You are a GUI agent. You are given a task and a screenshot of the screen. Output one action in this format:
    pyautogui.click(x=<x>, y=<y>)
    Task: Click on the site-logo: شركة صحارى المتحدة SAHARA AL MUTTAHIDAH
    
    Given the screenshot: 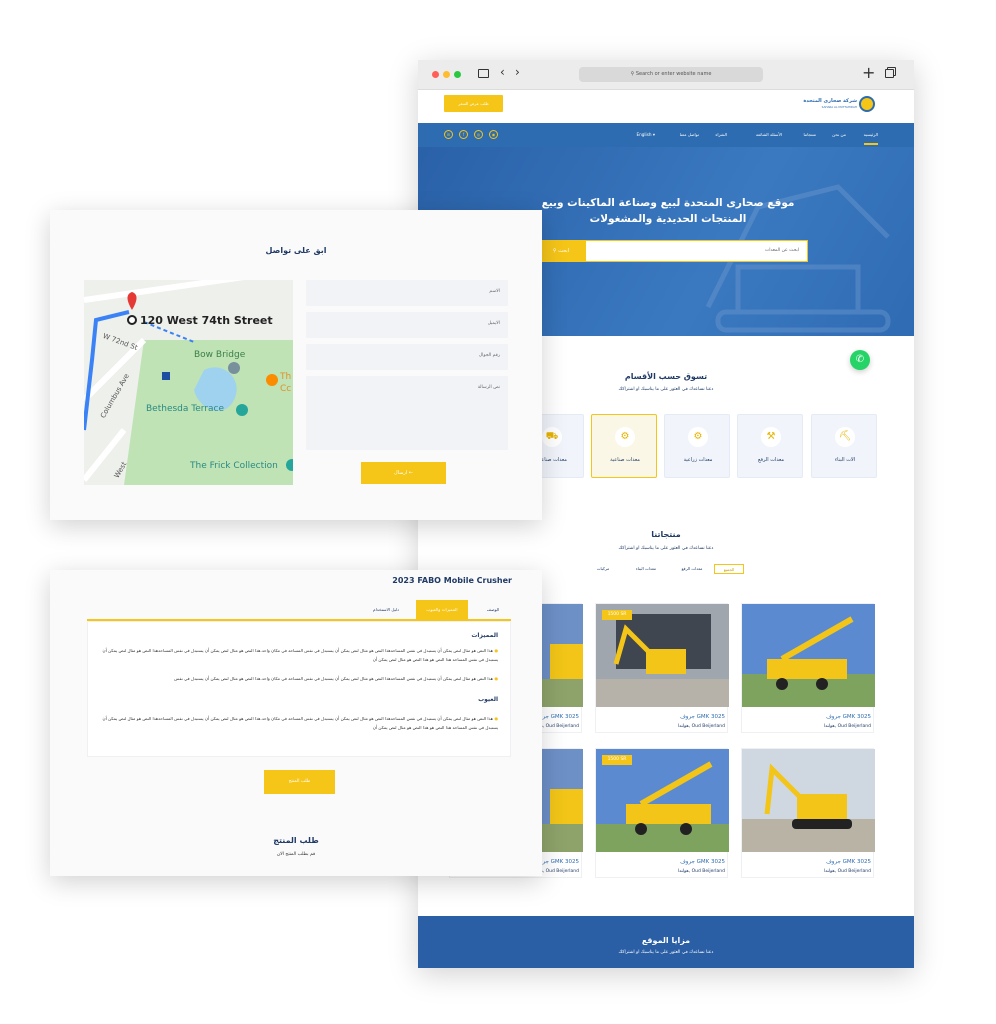 What is the action you would take?
    pyautogui.click(x=842, y=106)
    